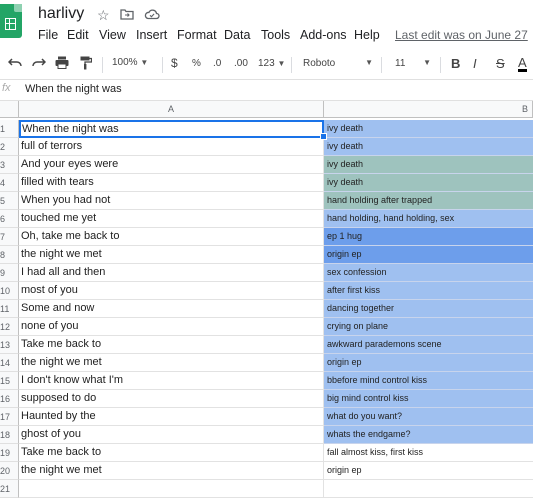 The height and width of the screenshot is (498, 533). Describe the element at coordinates (9, 309) in the screenshot. I see `row-header: 11` at that location.